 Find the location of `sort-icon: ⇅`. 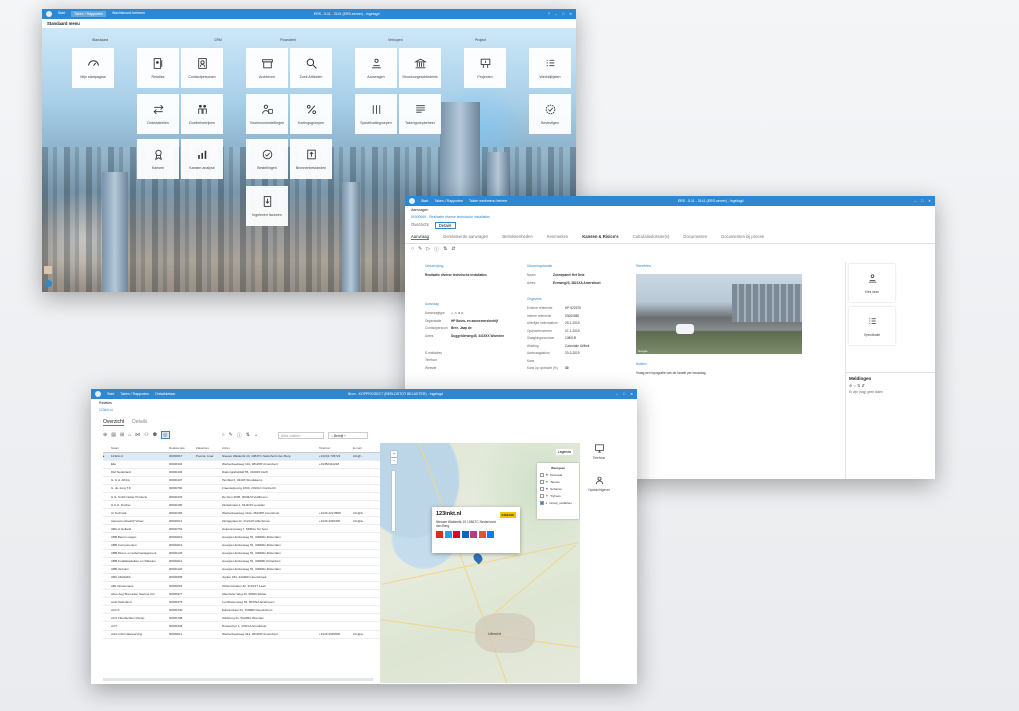

sort-icon: ⇅ is located at coordinates (445, 249).